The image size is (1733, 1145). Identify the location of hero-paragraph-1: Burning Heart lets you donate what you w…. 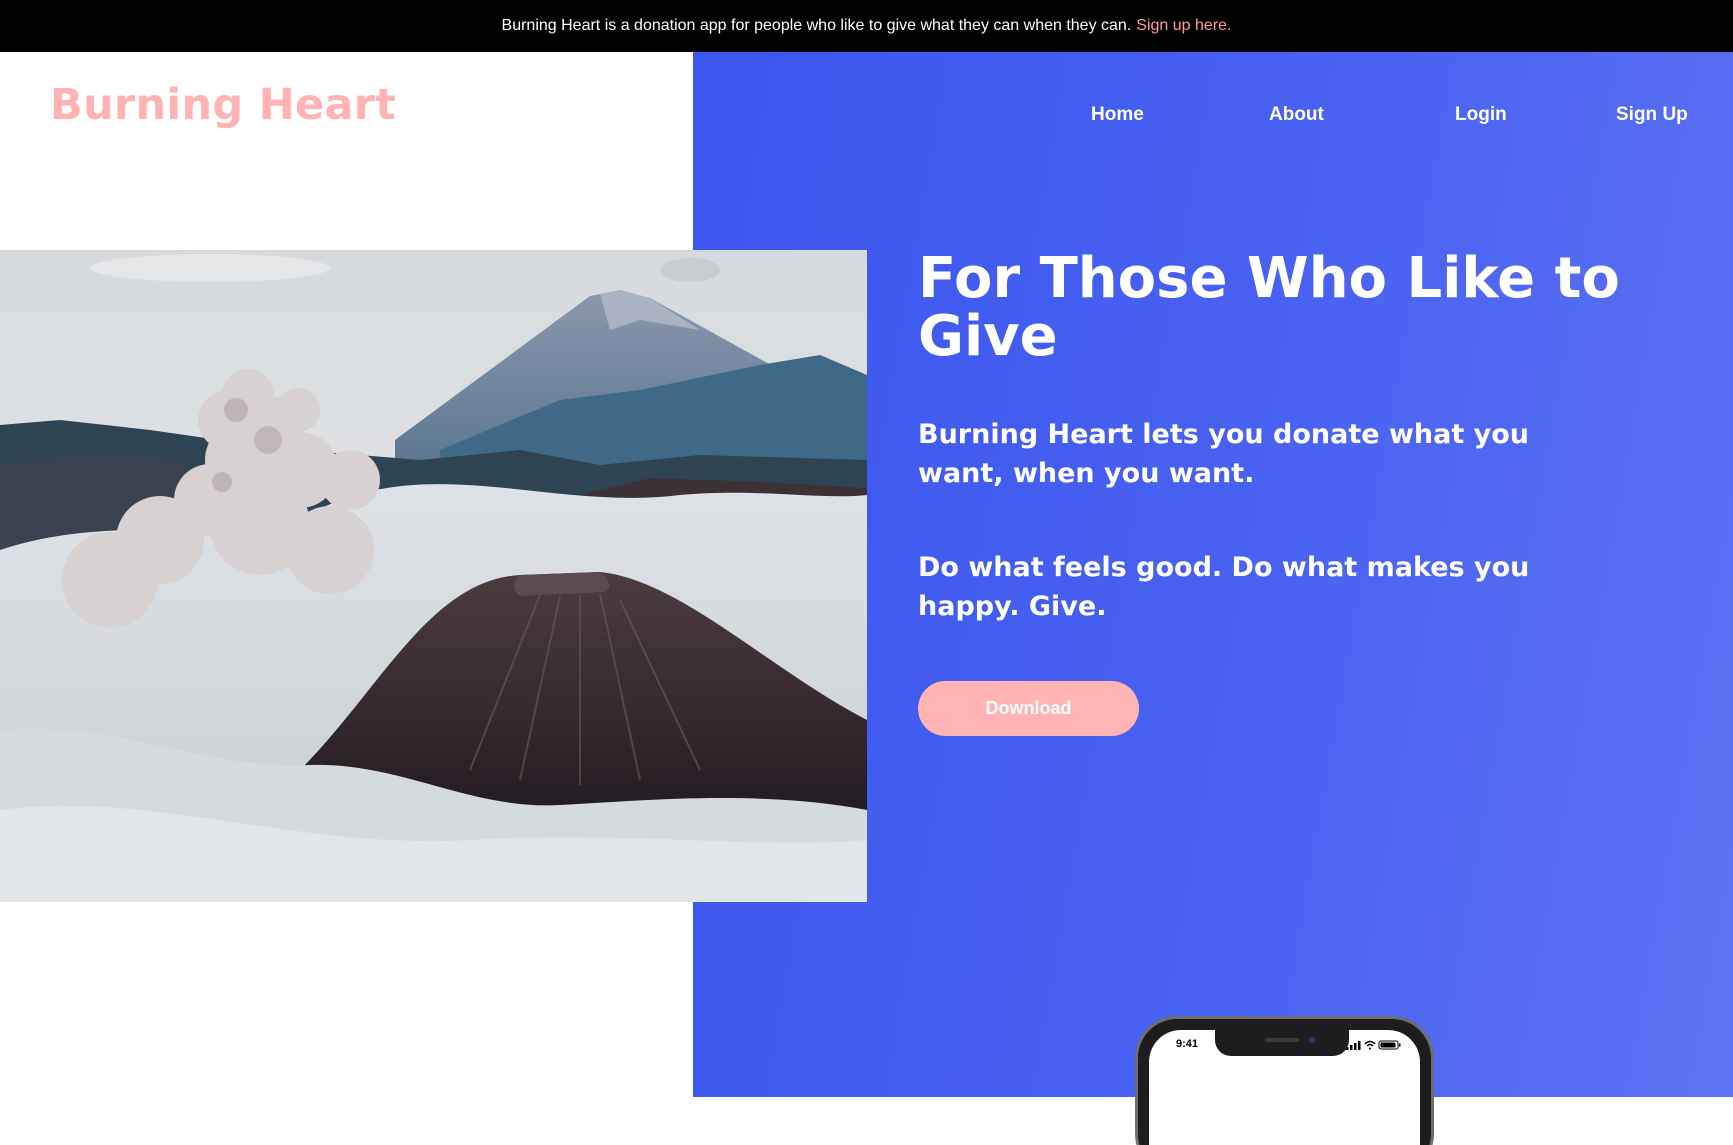
(1224, 454).